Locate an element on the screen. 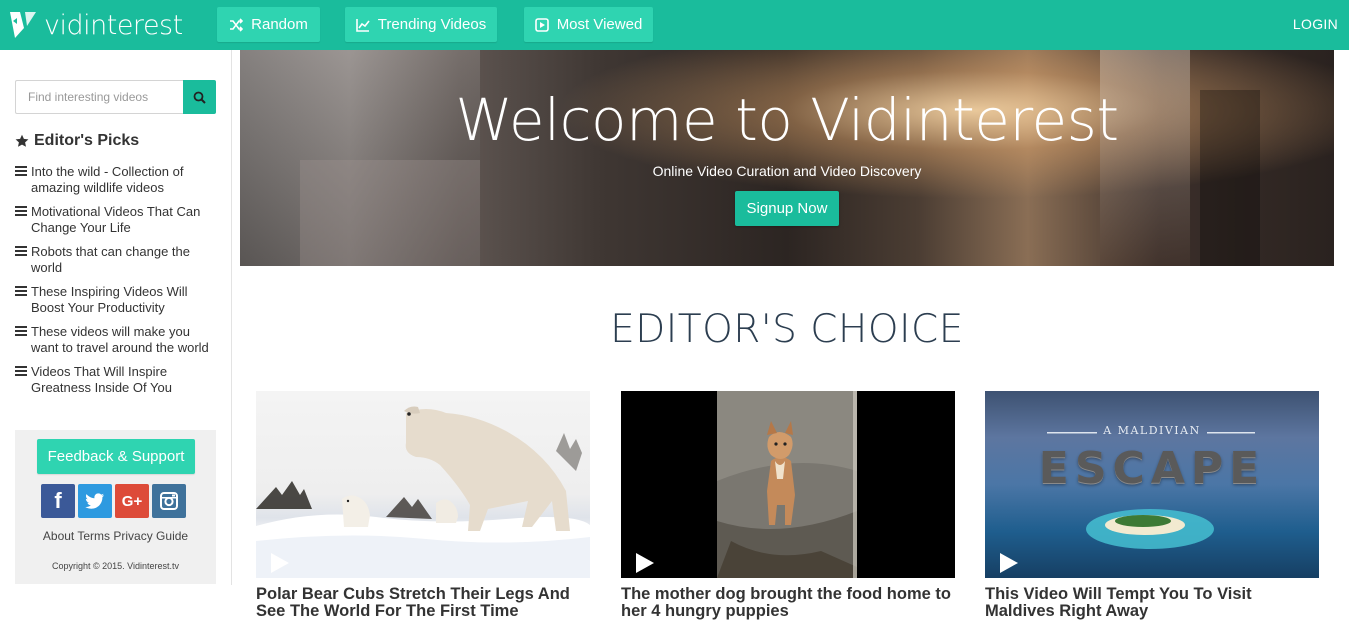 The width and height of the screenshot is (1349, 635). search-icon is located at coordinates (199, 97).